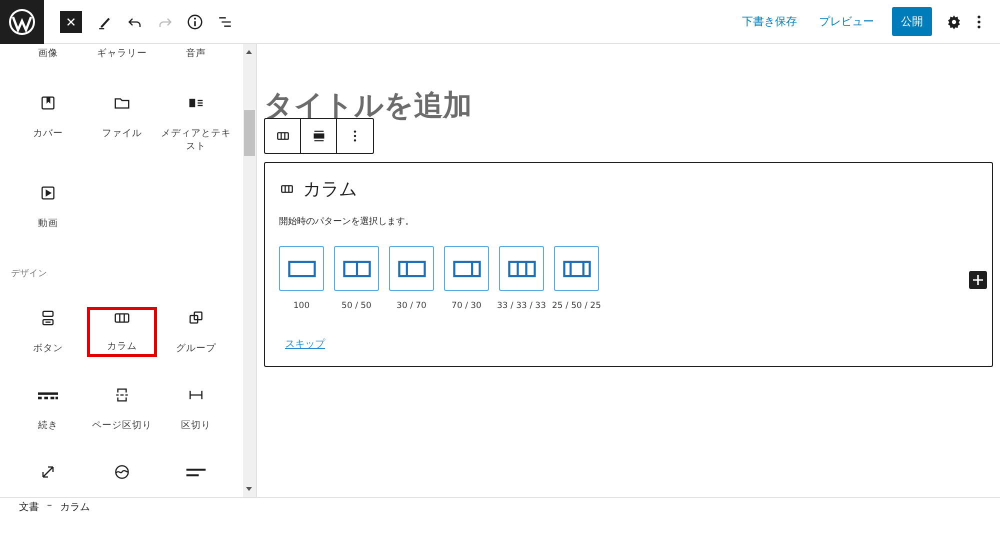 The width and height of the screenshot is (1000, 538). Describe the element at coordinates (48, 336) in the screenshot. I see `block-item: ボタン` at that location.